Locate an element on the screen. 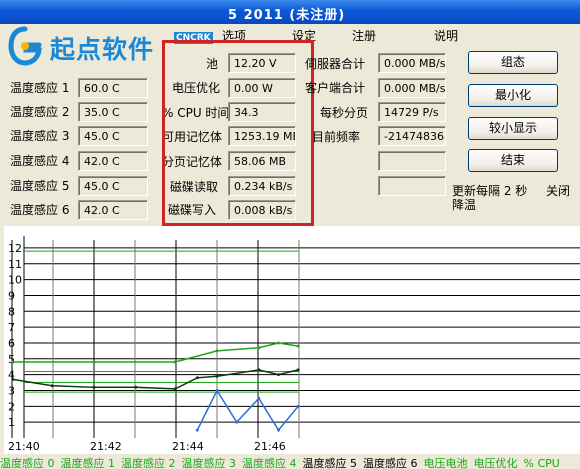  battery-value: 12.20 V is located at coordinates (262, 63).